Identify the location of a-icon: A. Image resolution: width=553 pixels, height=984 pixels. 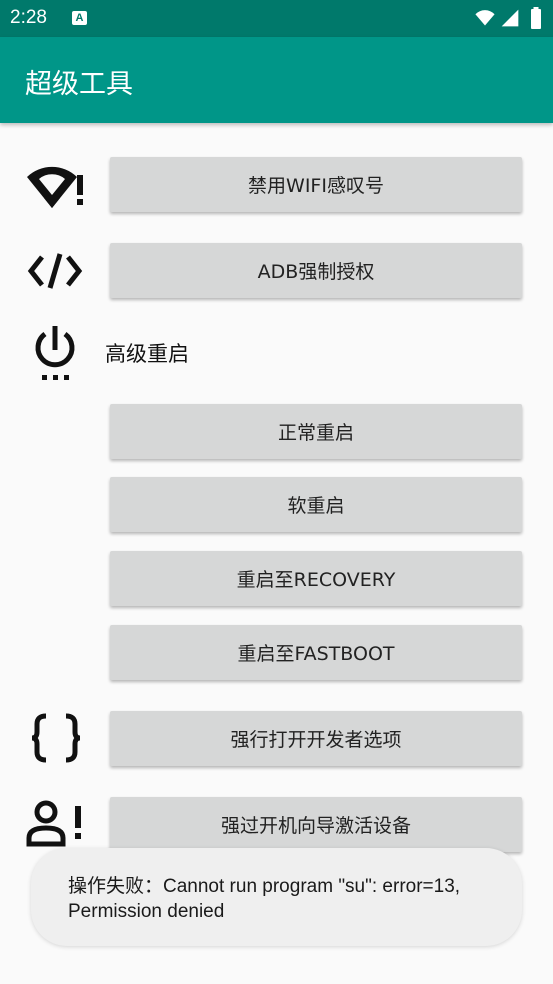
(79, 18).